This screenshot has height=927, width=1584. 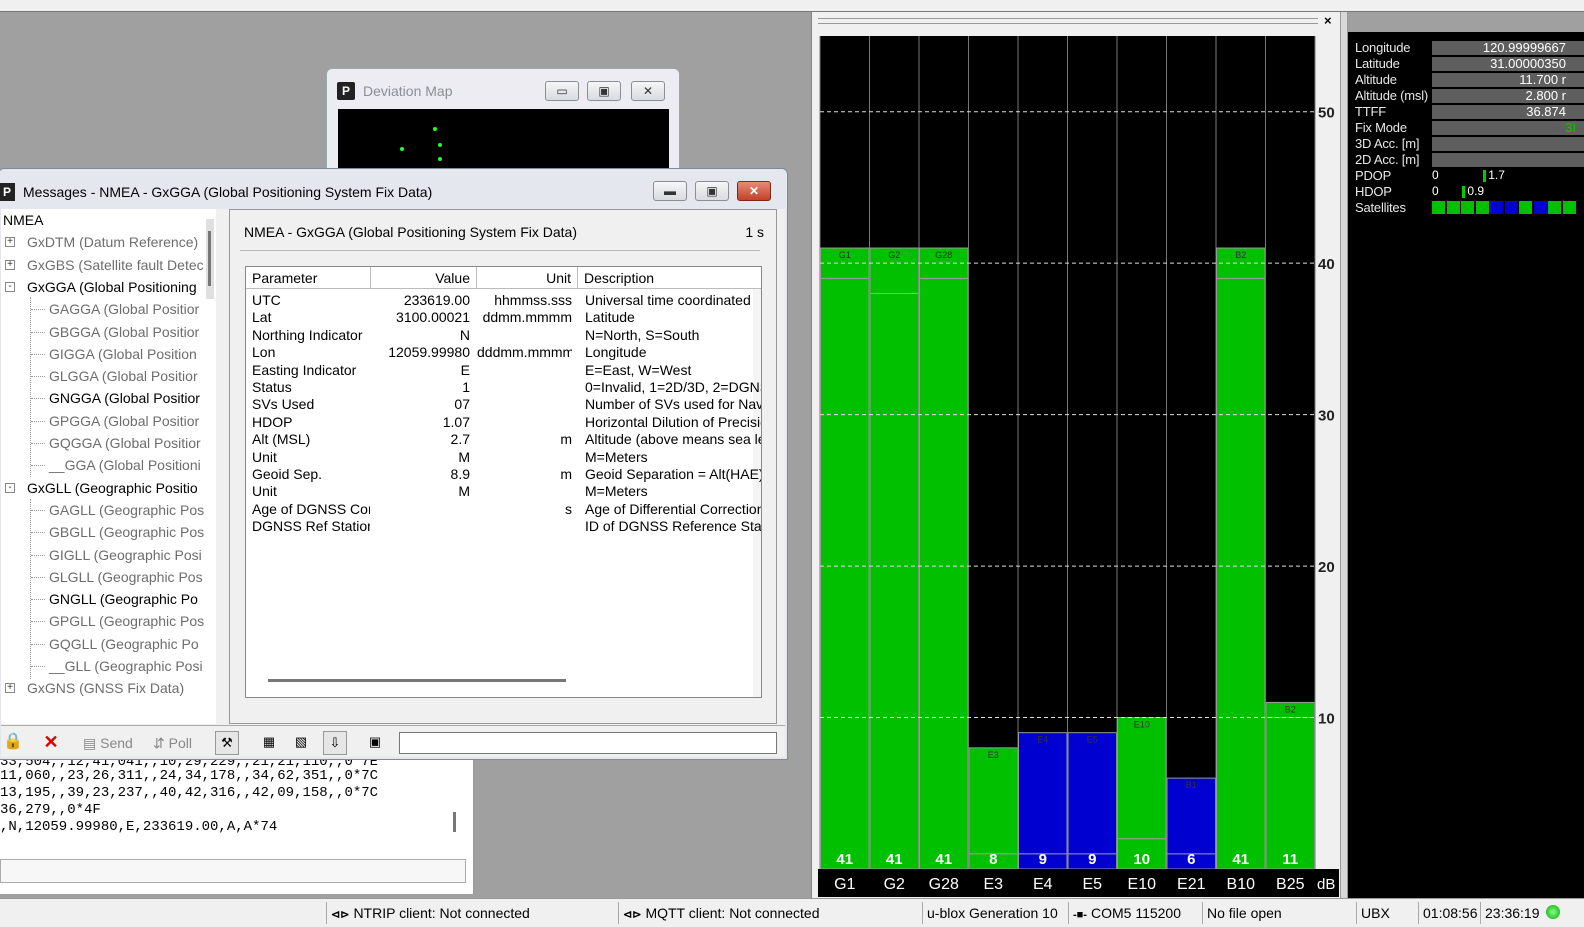 I want to click on tree-item: GLGGA (Global Positior, so click(x=123, y=376).